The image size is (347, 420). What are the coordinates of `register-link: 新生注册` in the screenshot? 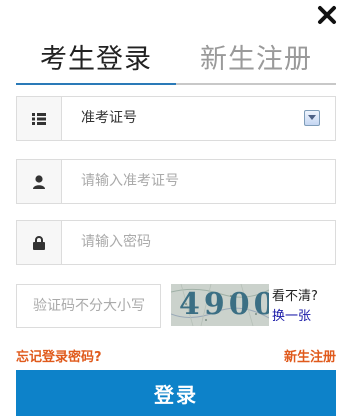 It's located at (310, 355).